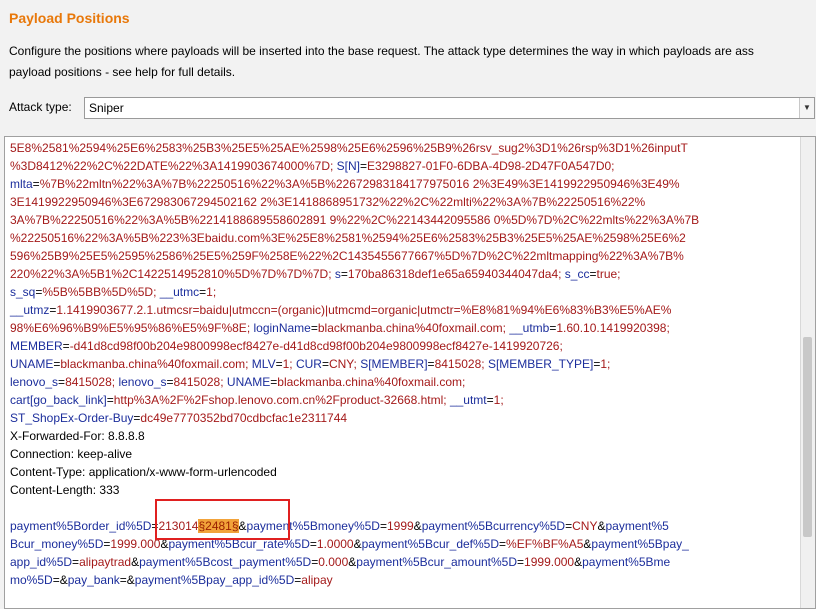 This screenshot has width=816, height=609. Describe the element at coordinates (626, 562) in the screenshot. I see `param-key: payment%5Bme` at that location.